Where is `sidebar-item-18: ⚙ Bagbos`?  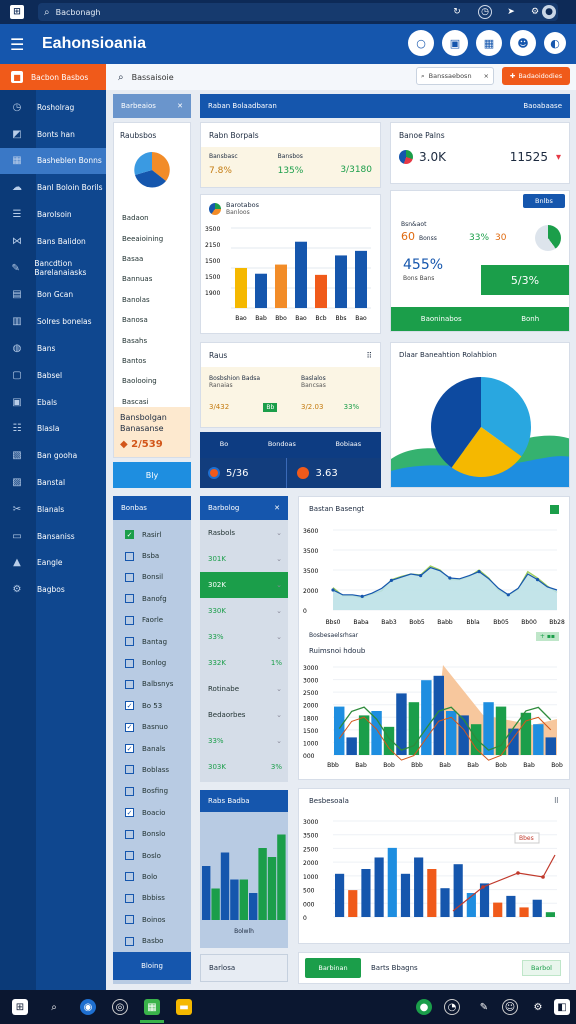
sidebar-item-18: ⚙ Bagbos is located at coordinates (53, 589).